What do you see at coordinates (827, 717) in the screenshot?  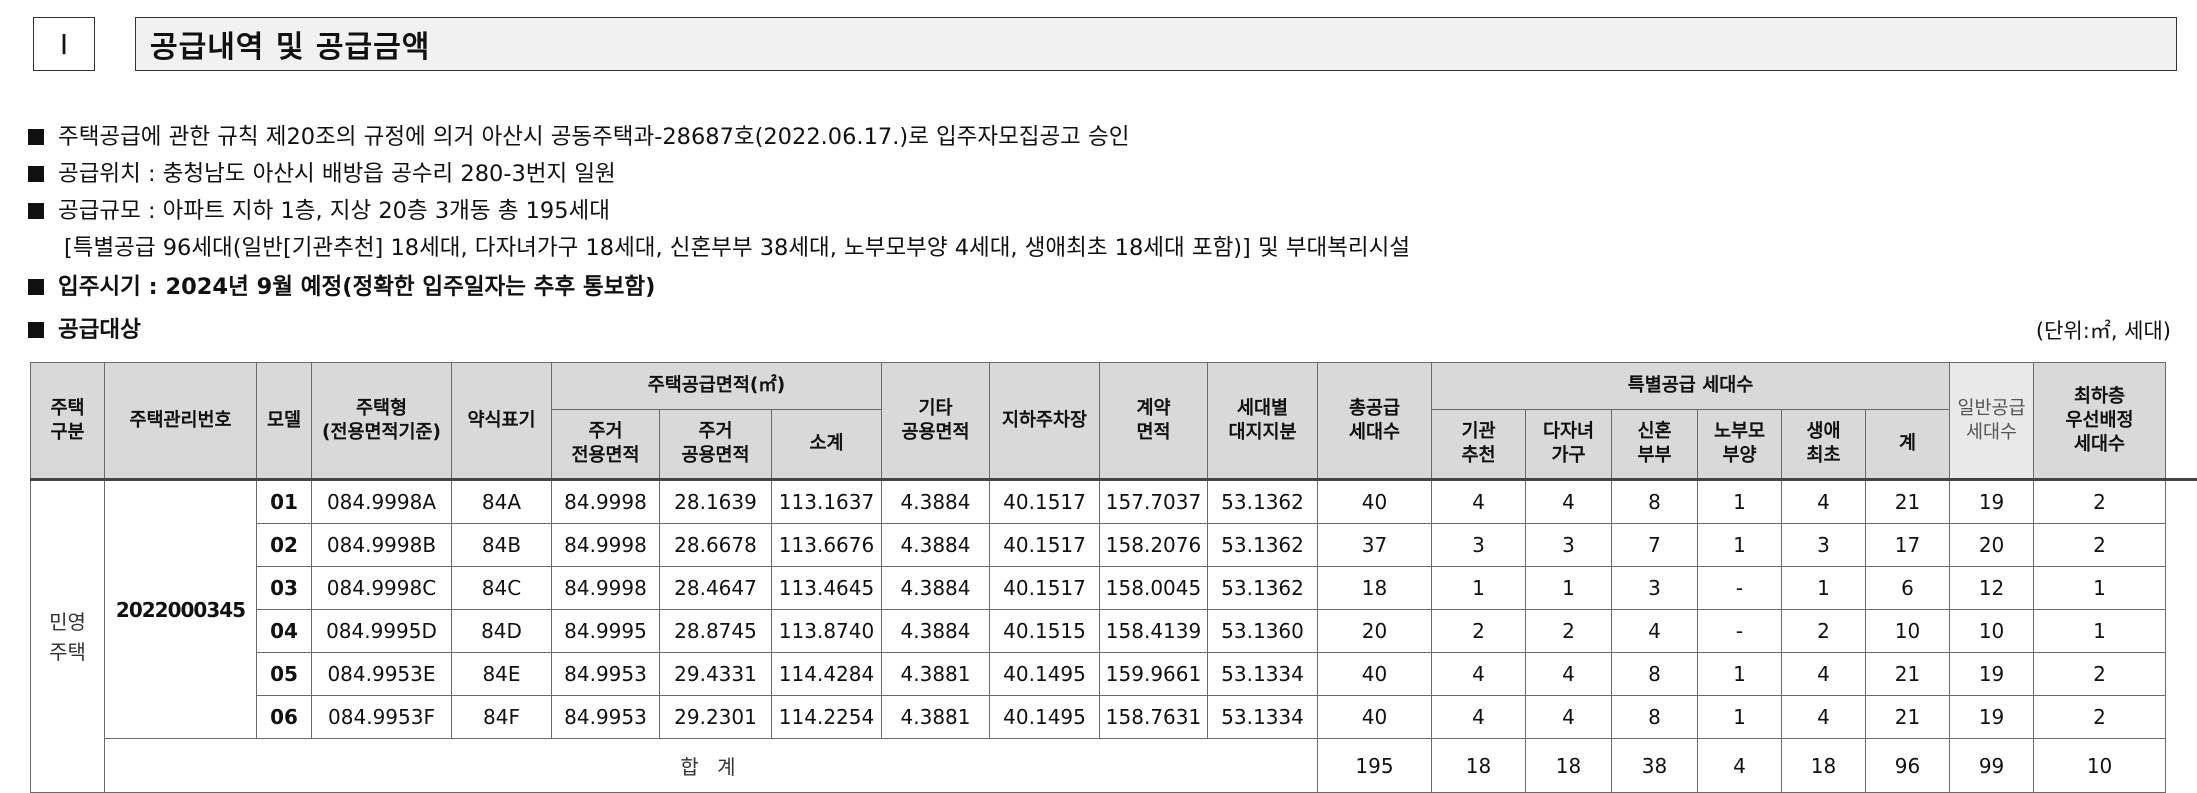 I see `cell-subtotal: 114.2254` at bounding box center [827, 717].